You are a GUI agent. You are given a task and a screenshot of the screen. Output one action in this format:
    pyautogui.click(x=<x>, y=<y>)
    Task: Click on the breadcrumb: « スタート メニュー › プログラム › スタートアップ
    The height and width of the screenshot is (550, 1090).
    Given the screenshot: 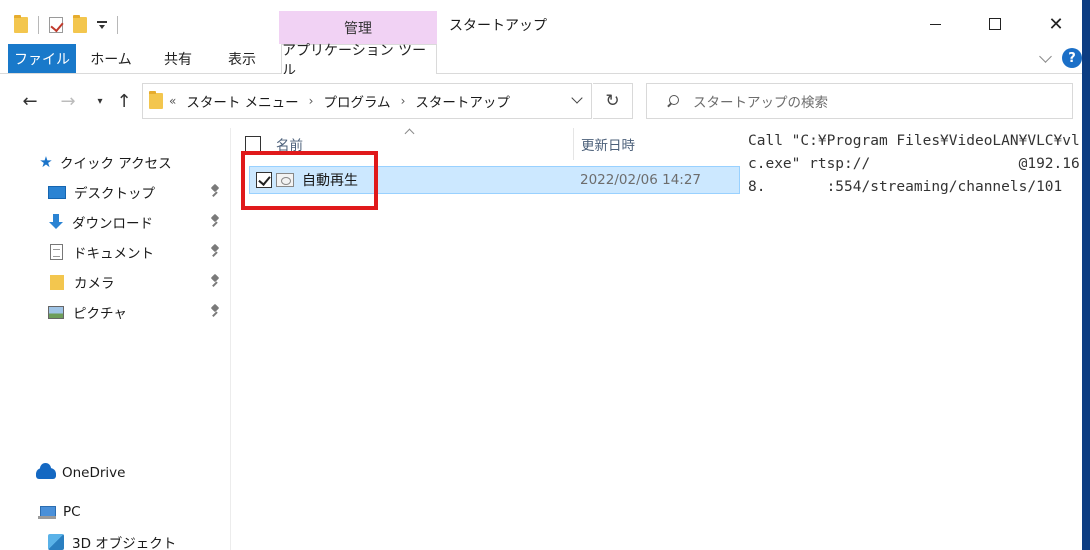 What is the action you would take?
    pyautogui.click(x=339, y=101)
    